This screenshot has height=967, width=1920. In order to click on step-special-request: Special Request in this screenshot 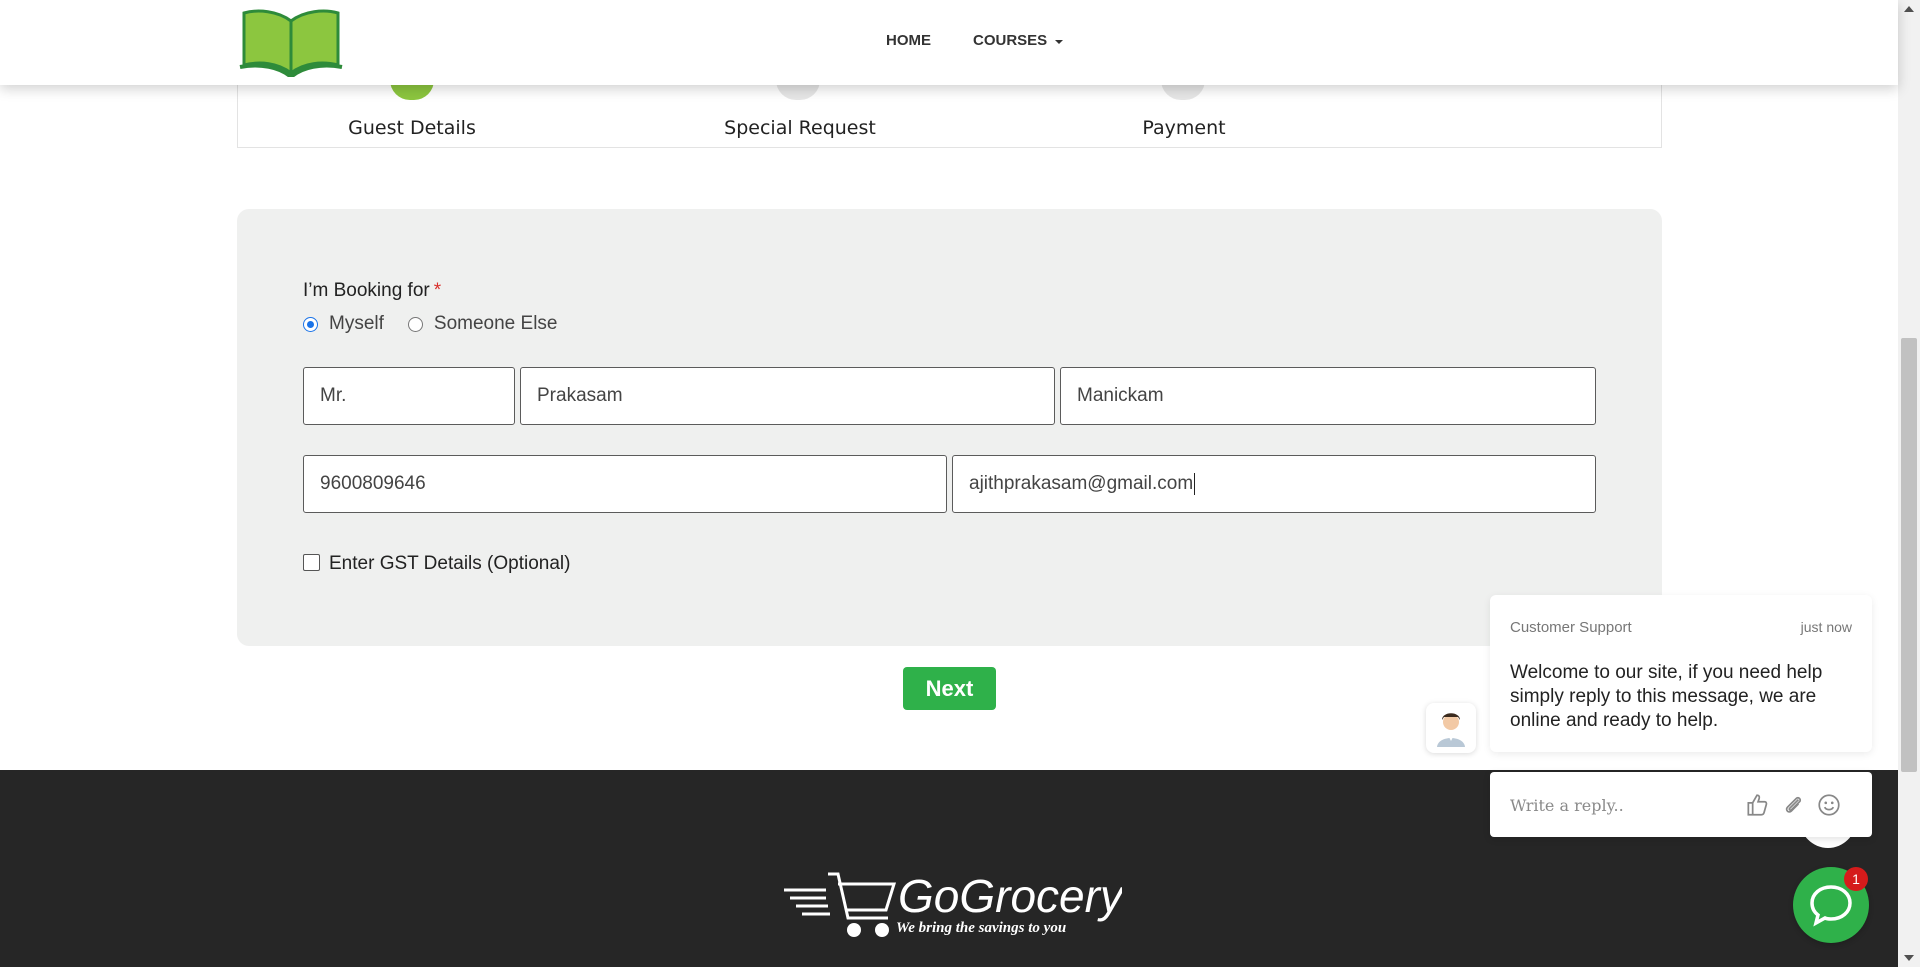, I will do `click(800, 128)`.